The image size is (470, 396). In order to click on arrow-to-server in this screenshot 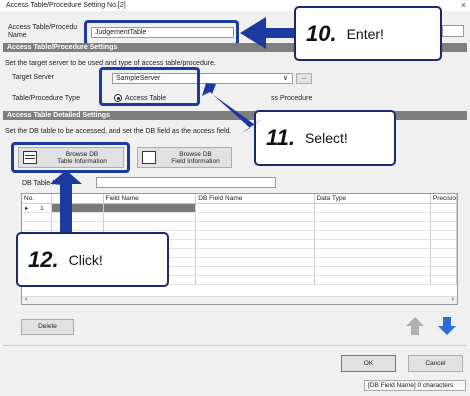, I will do `click(233, 108)`.